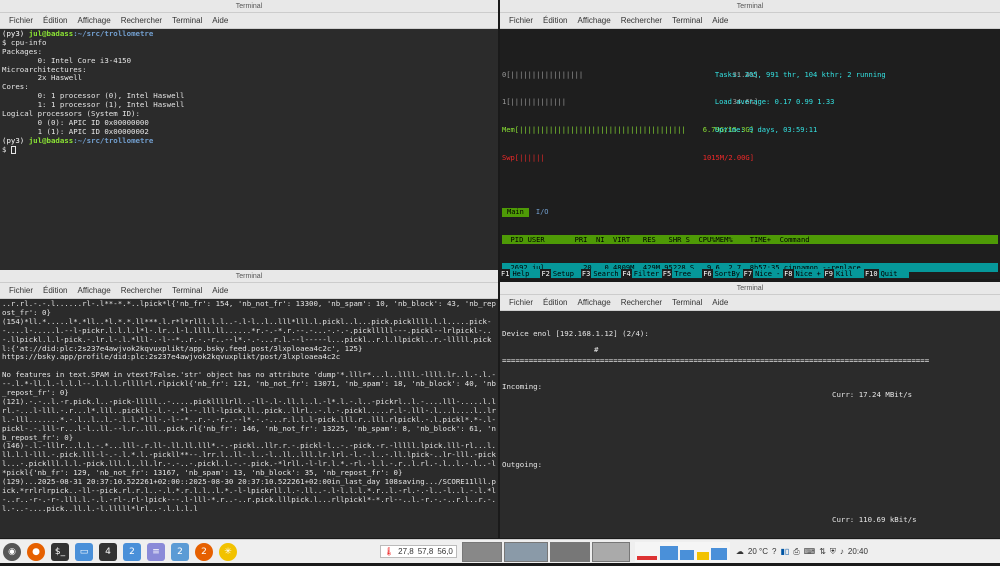 The image size is (1000, 566). Describe the element at coordinates (774, 102) in the screenshot. I see `load-info: Load average: 0.17 0.99 1.33` at that location.